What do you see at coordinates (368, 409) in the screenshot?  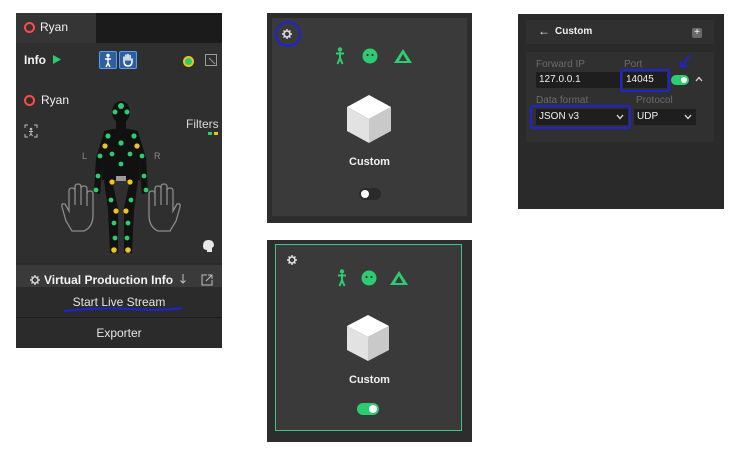 I see `stream-toggle-on` at bounding box center [368, 409].